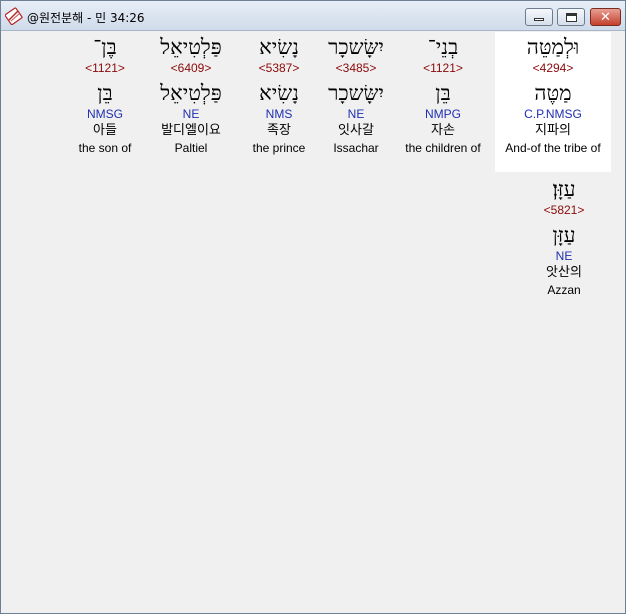 The width and height of the screenshot is (626, 614). I want to click on english-gloss: the children of, so click(443, 148).